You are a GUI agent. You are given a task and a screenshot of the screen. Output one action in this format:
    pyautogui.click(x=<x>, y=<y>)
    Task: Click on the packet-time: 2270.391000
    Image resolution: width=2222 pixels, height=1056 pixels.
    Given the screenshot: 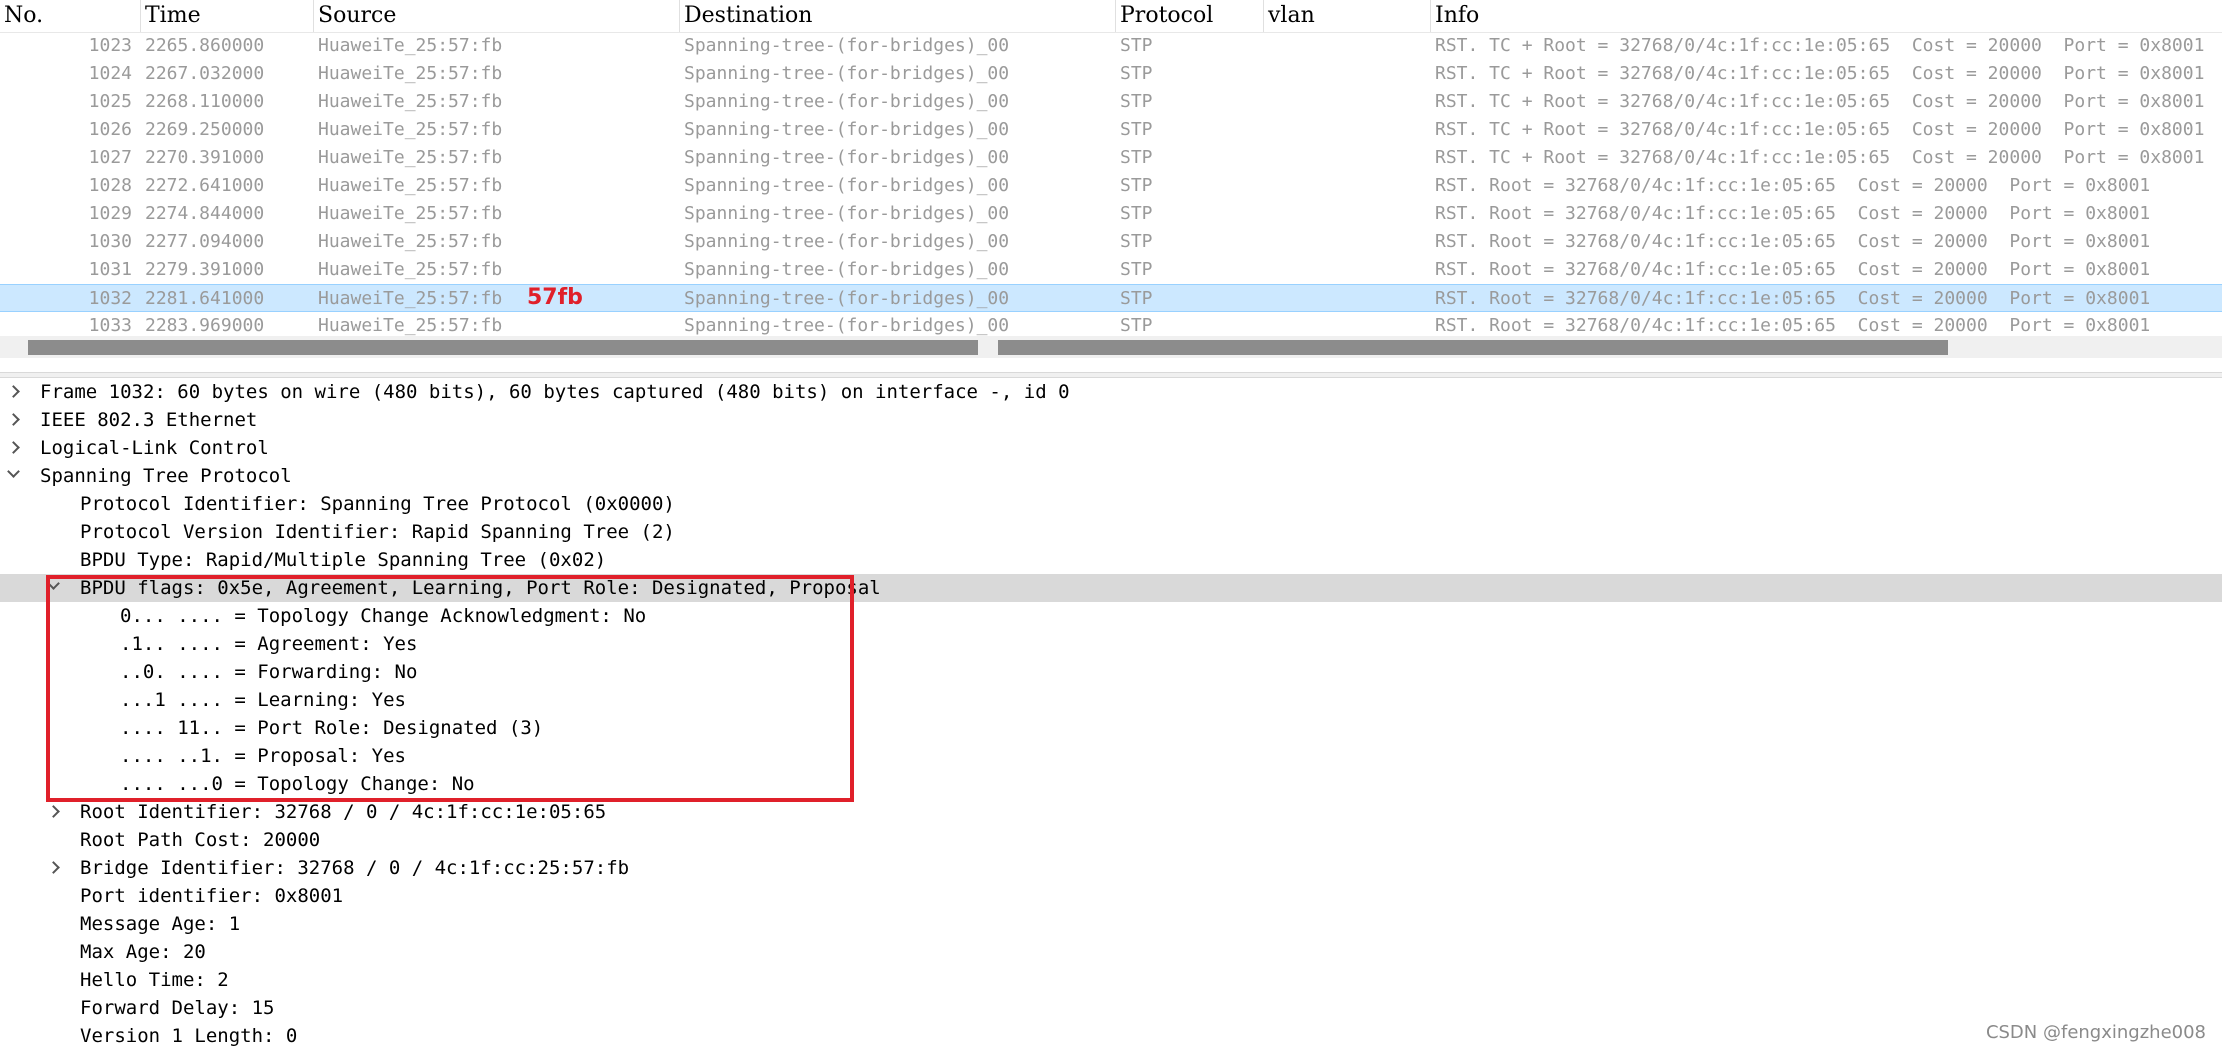 What is the action you would take?
    pyautogui.click(x=205, y=157)
    